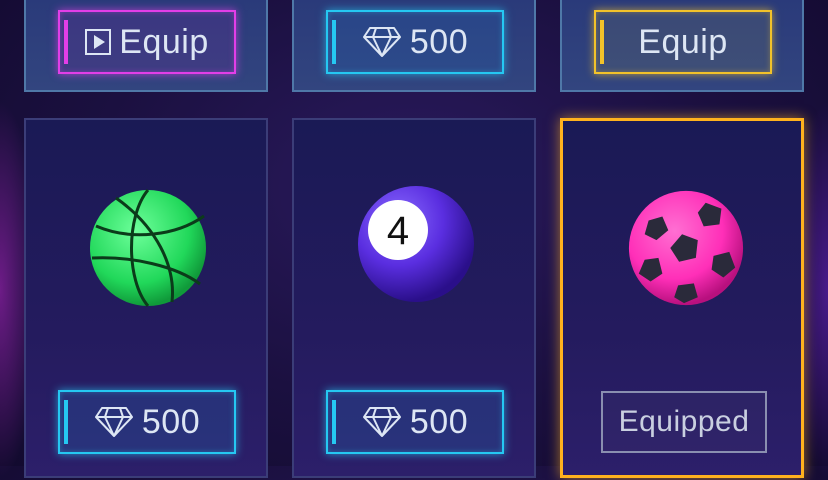 This screenshot has width=828, height=480. I want to click on top-card-3: Equip, so click(682, 46).